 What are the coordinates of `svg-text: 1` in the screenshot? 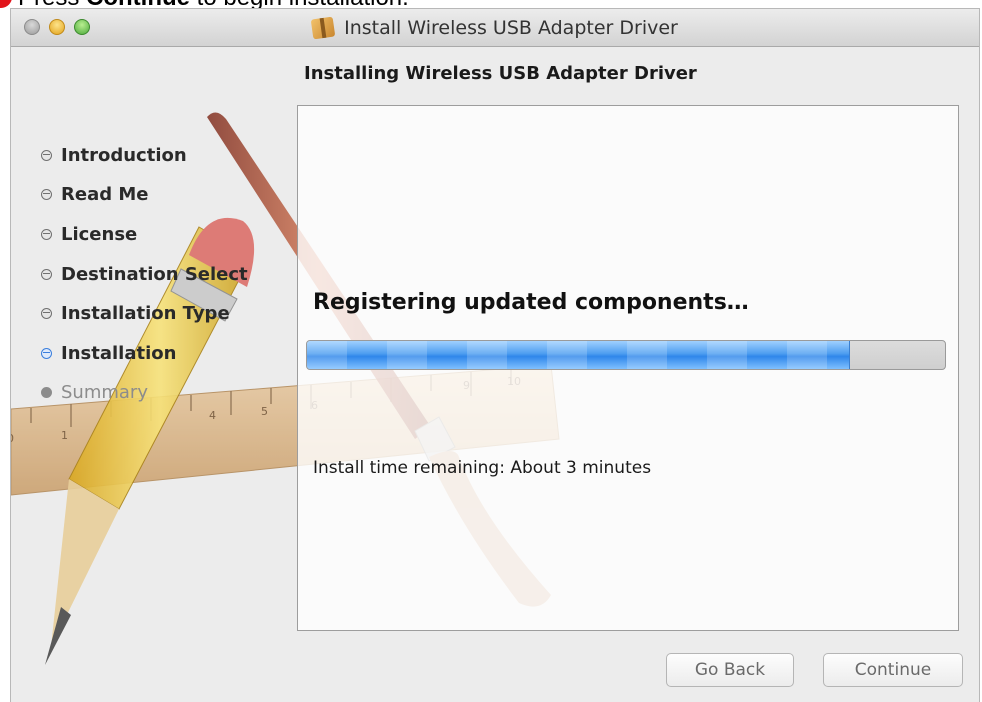 It's located at (64, 435).